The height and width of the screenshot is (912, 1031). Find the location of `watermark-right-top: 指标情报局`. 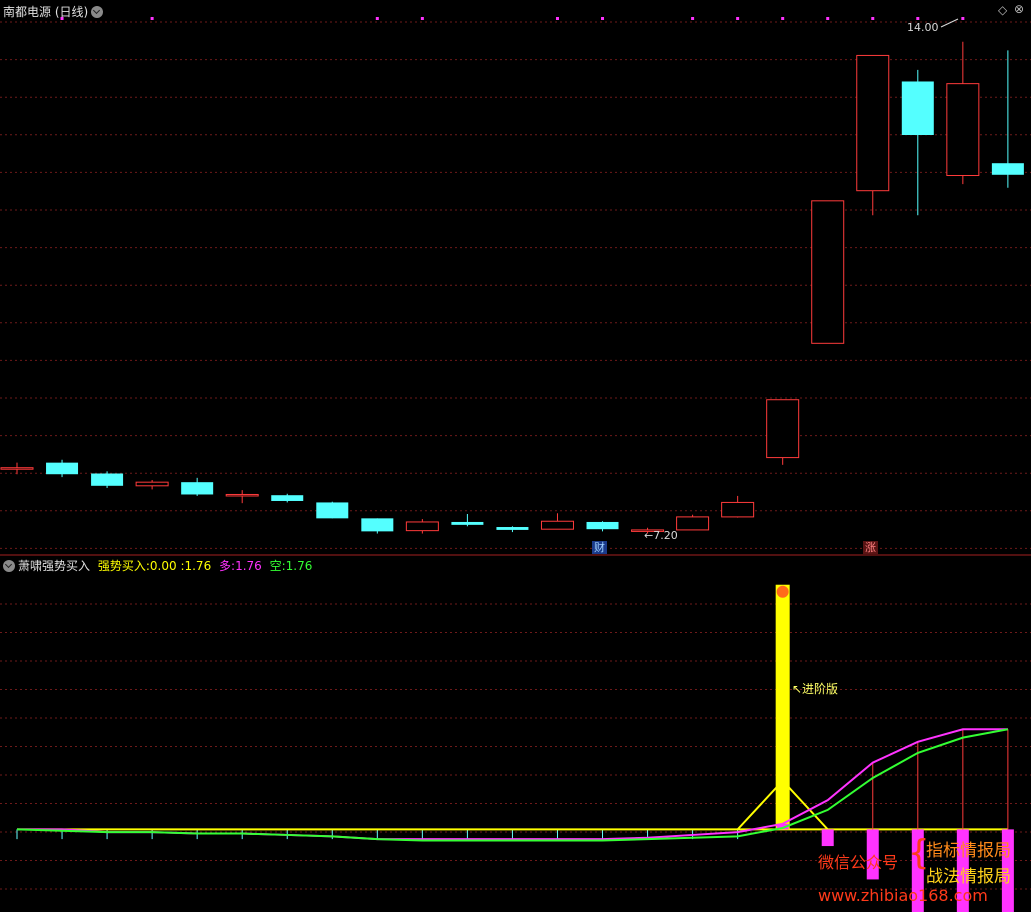

watermark-right-top: 指标情报局 is located at coordinates (968, 851).